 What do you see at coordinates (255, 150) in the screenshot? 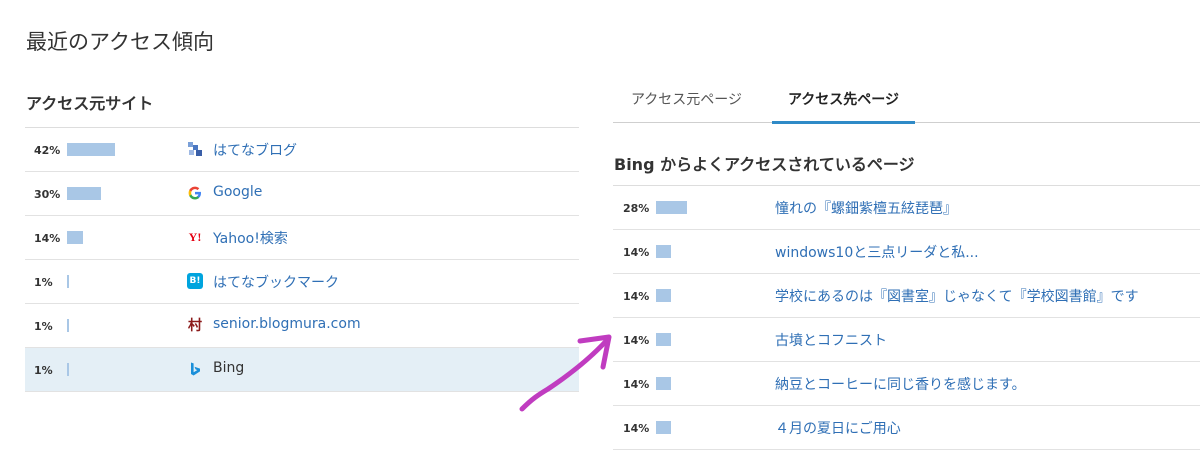
I see `referrer-link: はてなブログ` at bounding box center [255, 150].